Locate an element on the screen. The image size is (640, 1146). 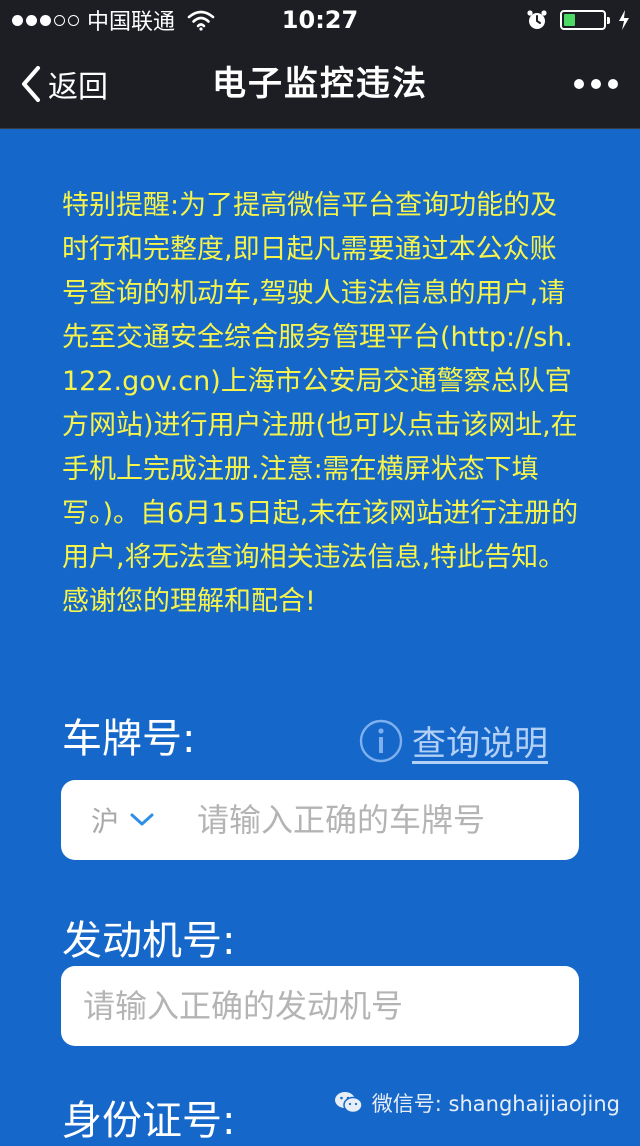
engine-input-group is located at coordinates (320, 1006).